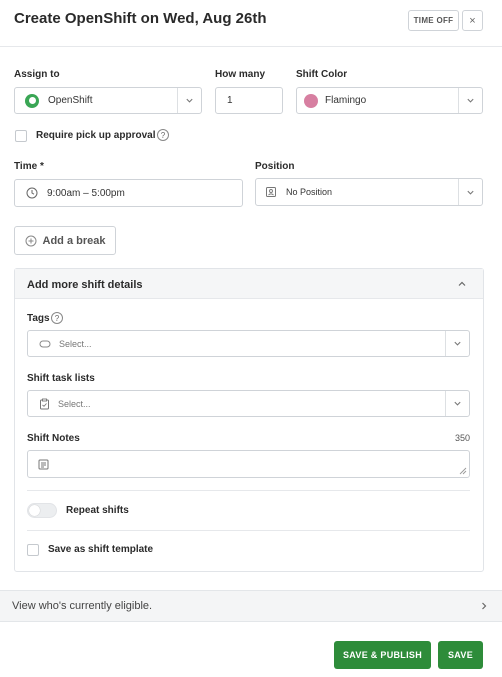 This screenshot has width=502, height=677. I want to click on repeat-shifts-label: Repeat shifts, so click(97, 510).